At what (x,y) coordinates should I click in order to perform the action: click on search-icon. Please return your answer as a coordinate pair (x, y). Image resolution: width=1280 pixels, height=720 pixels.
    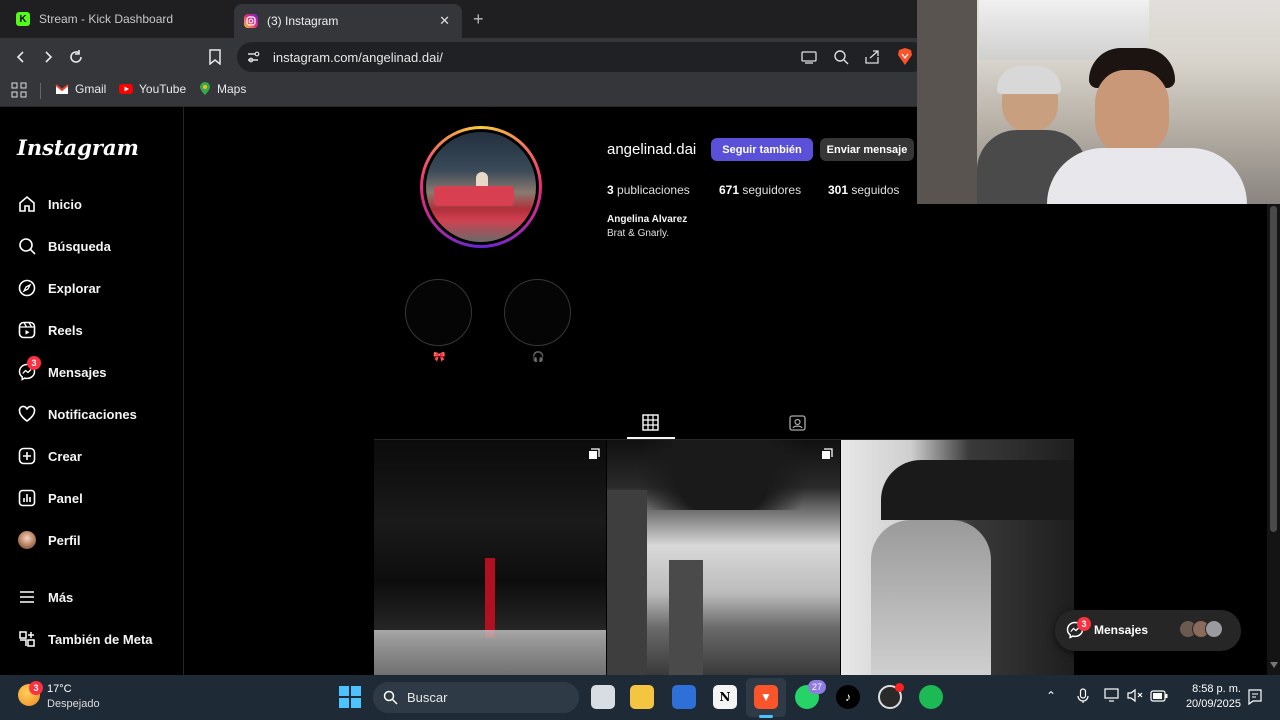
    Looking at the image, I should click on (390, 697).